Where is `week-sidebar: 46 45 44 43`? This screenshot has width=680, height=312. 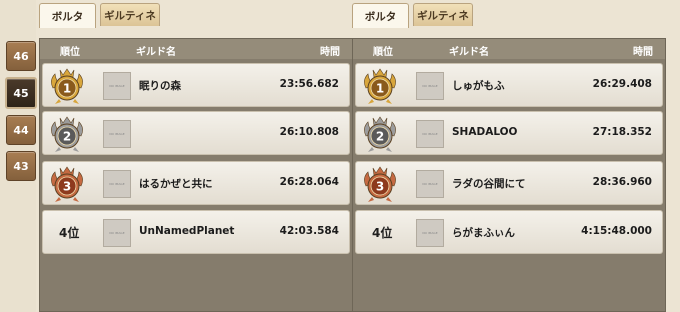
week-sidebar: 46 45 44 43 is located at coordinates (18, 156).